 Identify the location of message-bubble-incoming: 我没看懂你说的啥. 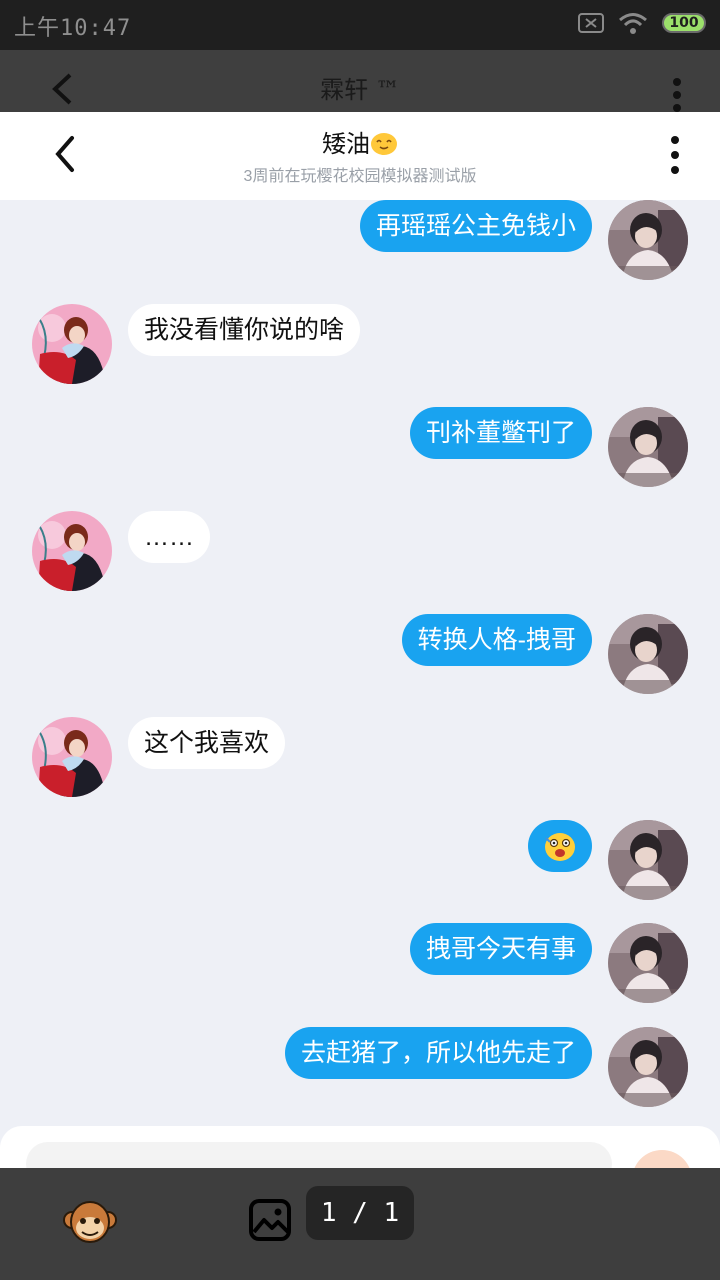
(244, 330).